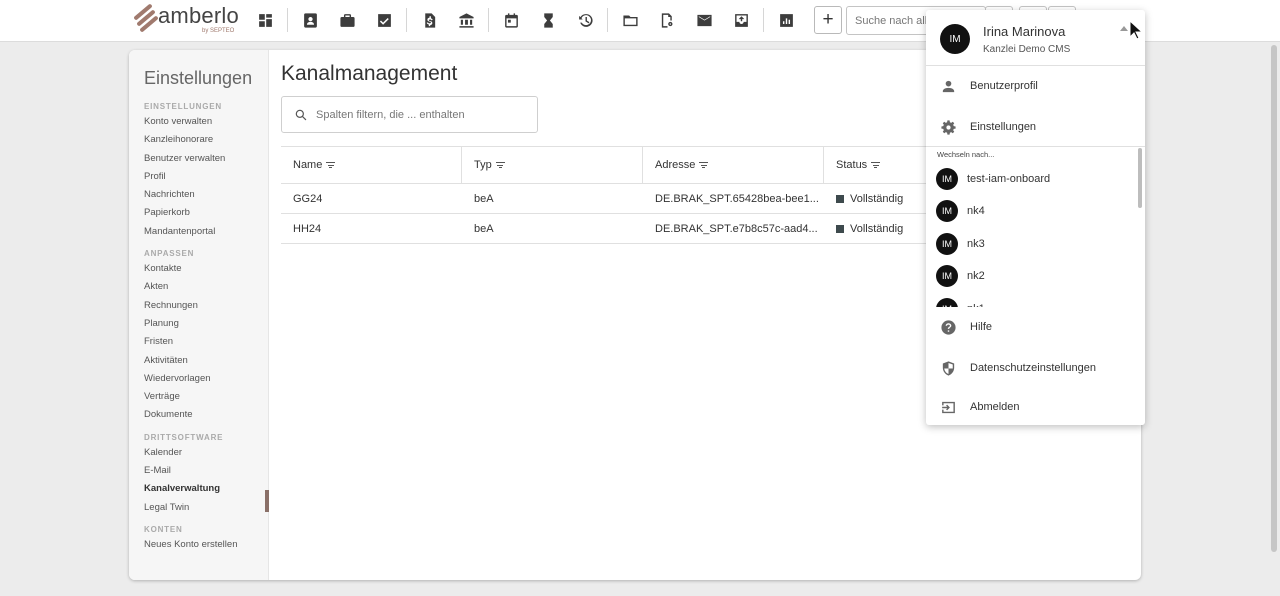 This screenshot has height=596, width=1280. I want to click on dashboard-icon, so click(265, 20).